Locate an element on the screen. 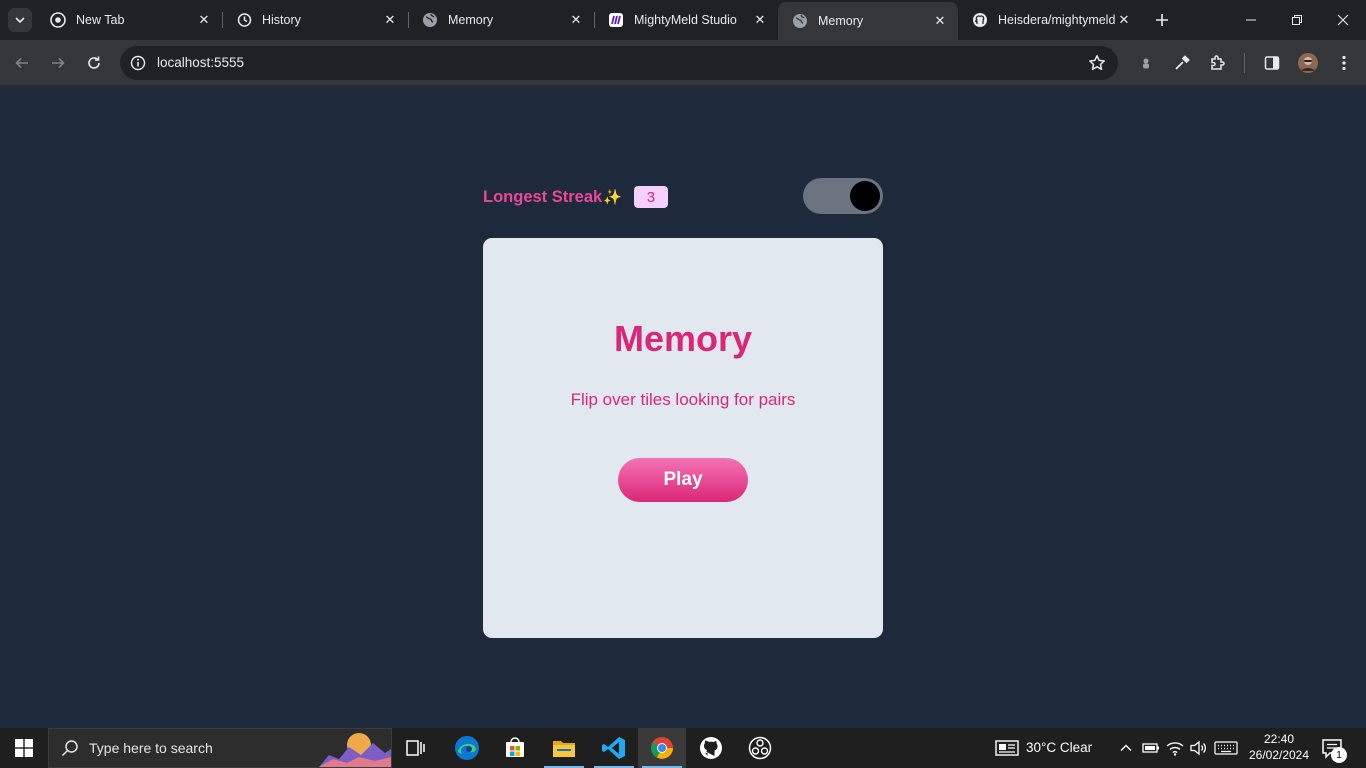 This screenshot has height=768, width=1366. vscode-icon is located at coordinates (613, 748).